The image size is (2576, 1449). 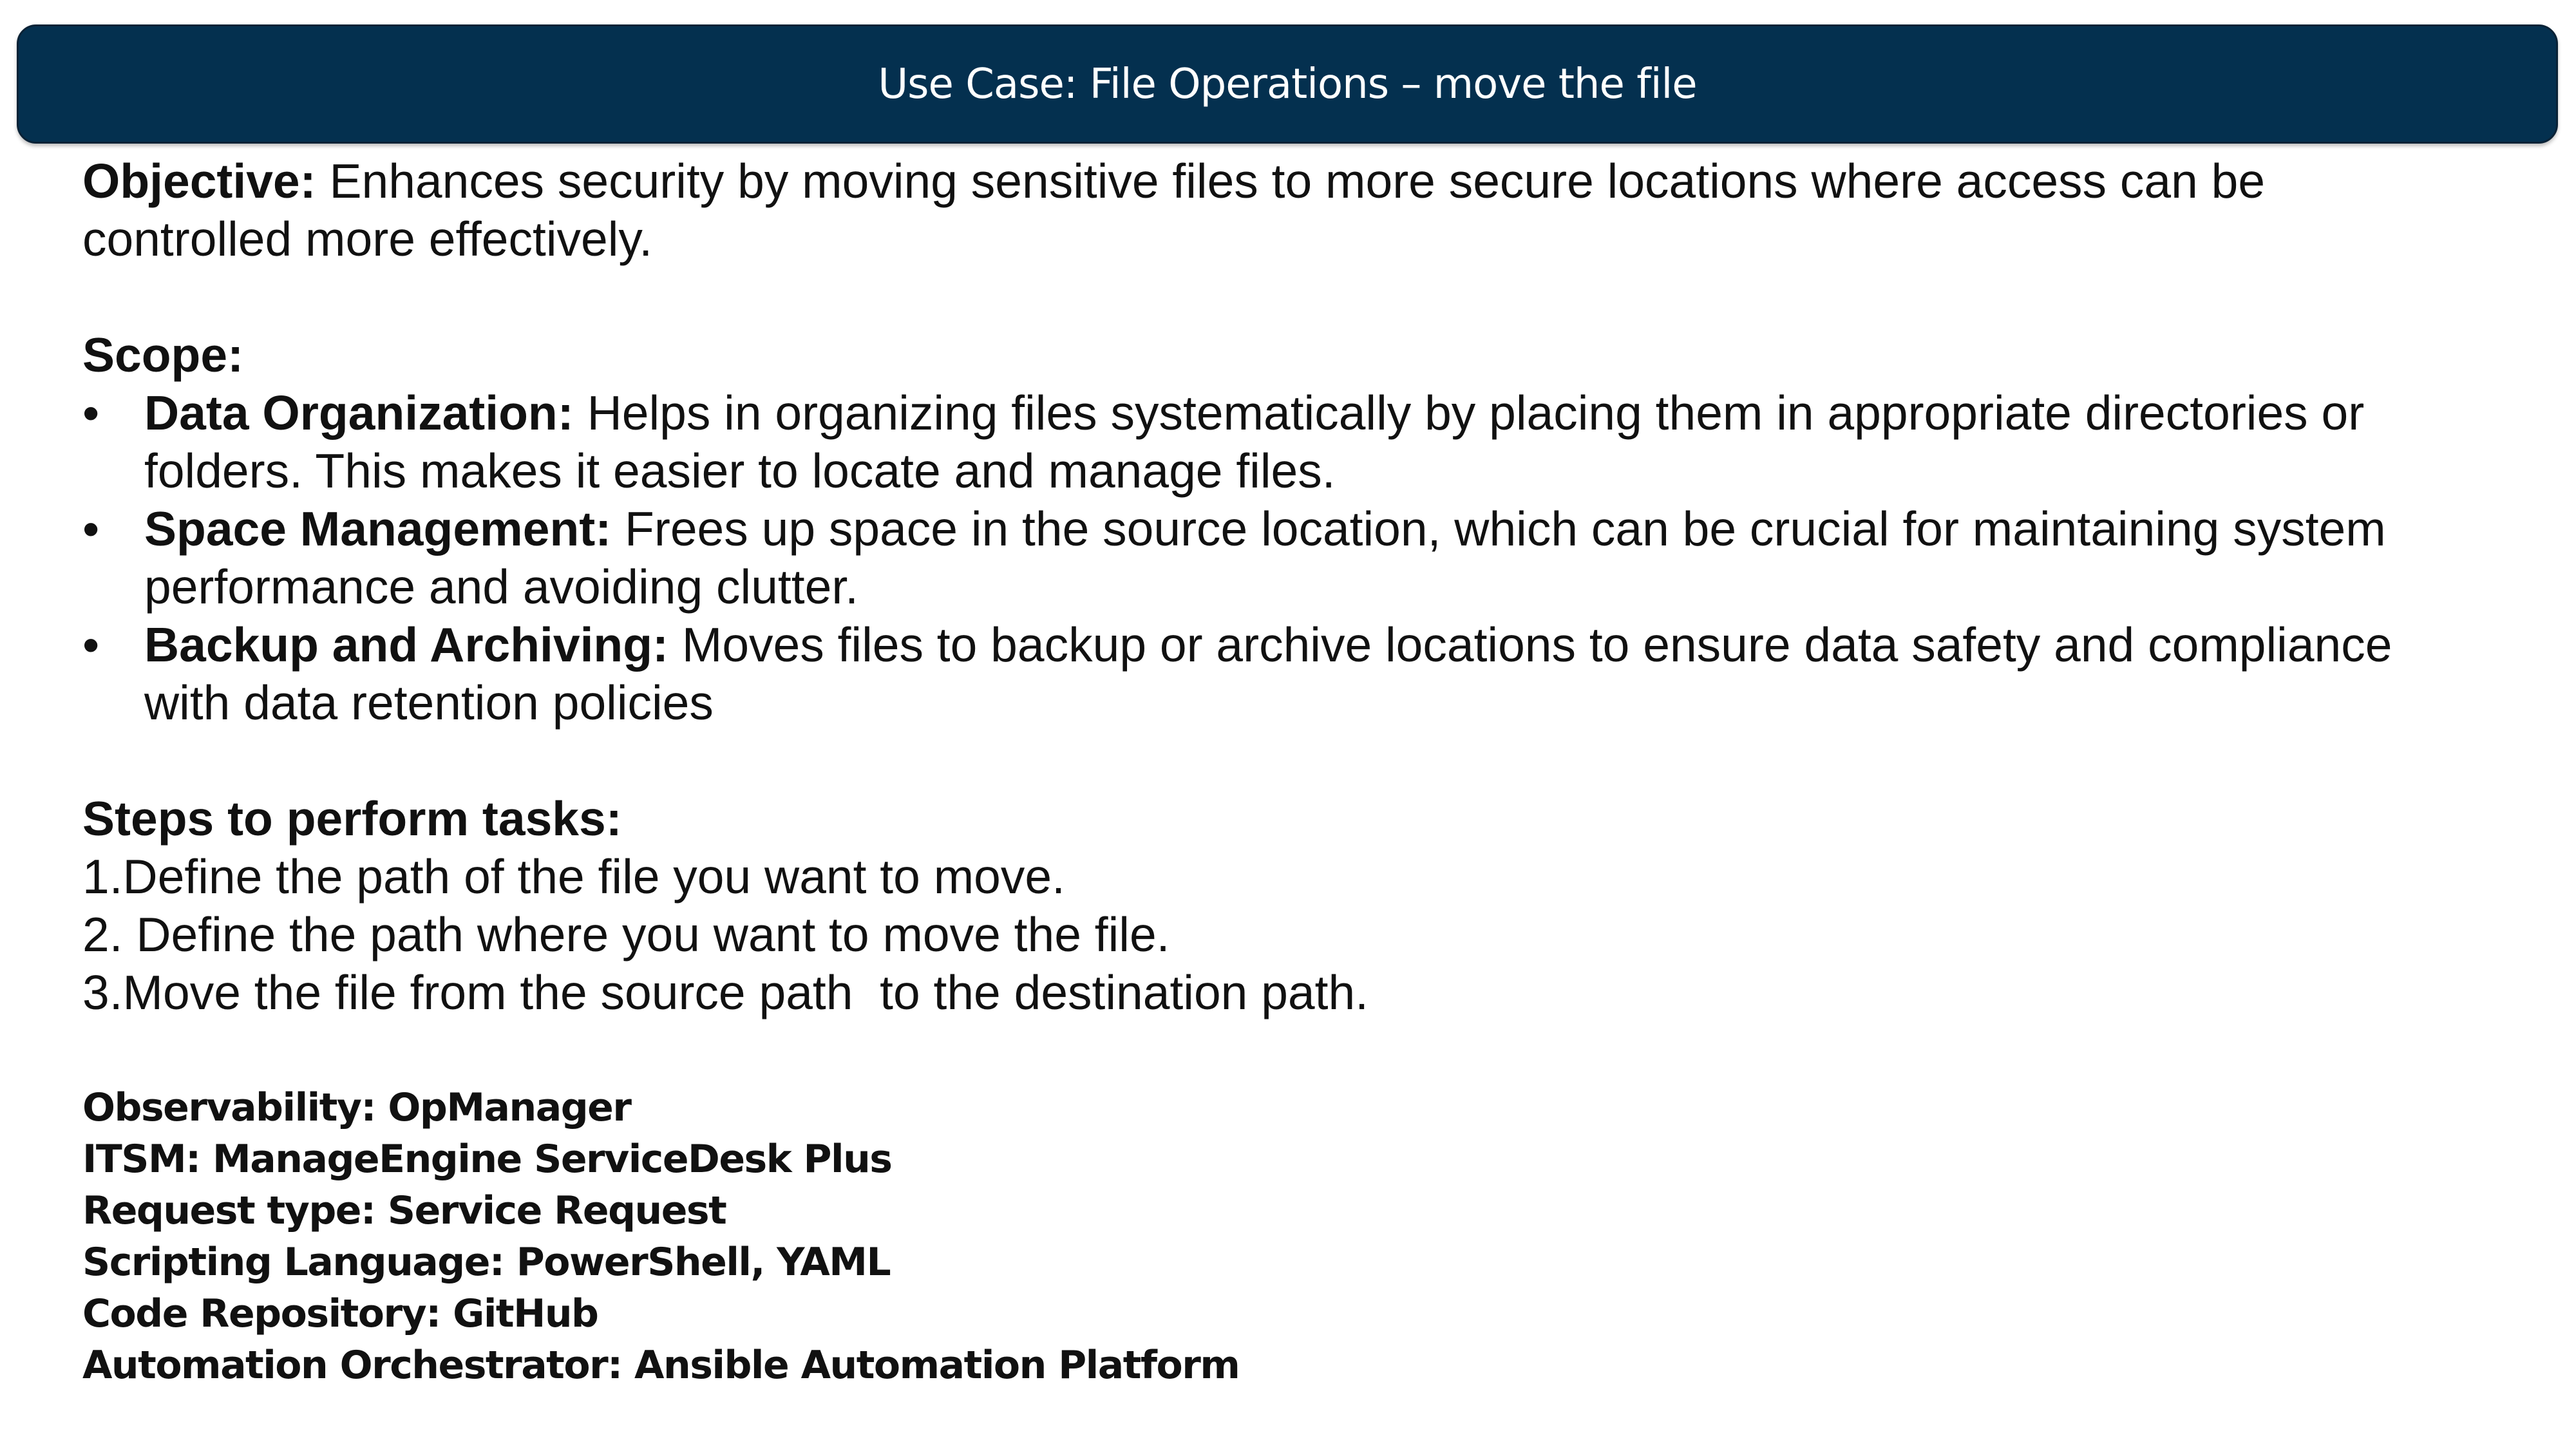 I want to click on meta-scripting-language: Scripting Language: PowerShell, YAML, so click(x=486, y=1262).